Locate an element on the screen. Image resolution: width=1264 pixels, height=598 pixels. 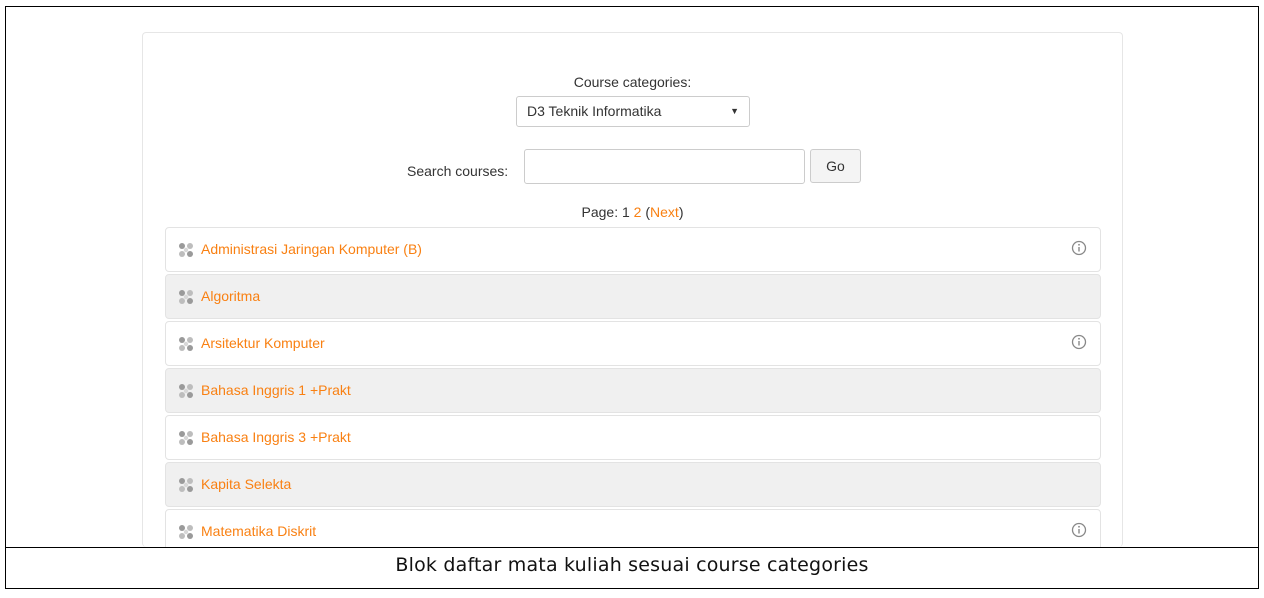
course-name-link: Administrasi Jaringan Komputer (B) is located at coordinates (311, 249).